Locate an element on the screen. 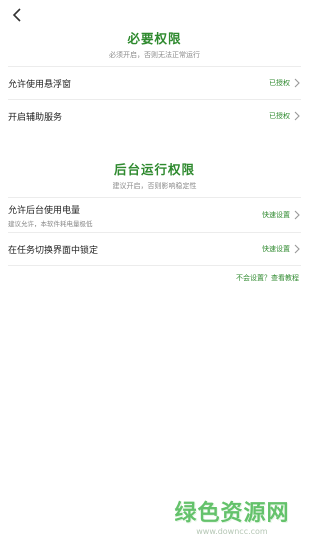 This screenshot has height=550, width=320. permission-description: 建议允许，本软件耗电量极低 is located at coordinates (50, 223).